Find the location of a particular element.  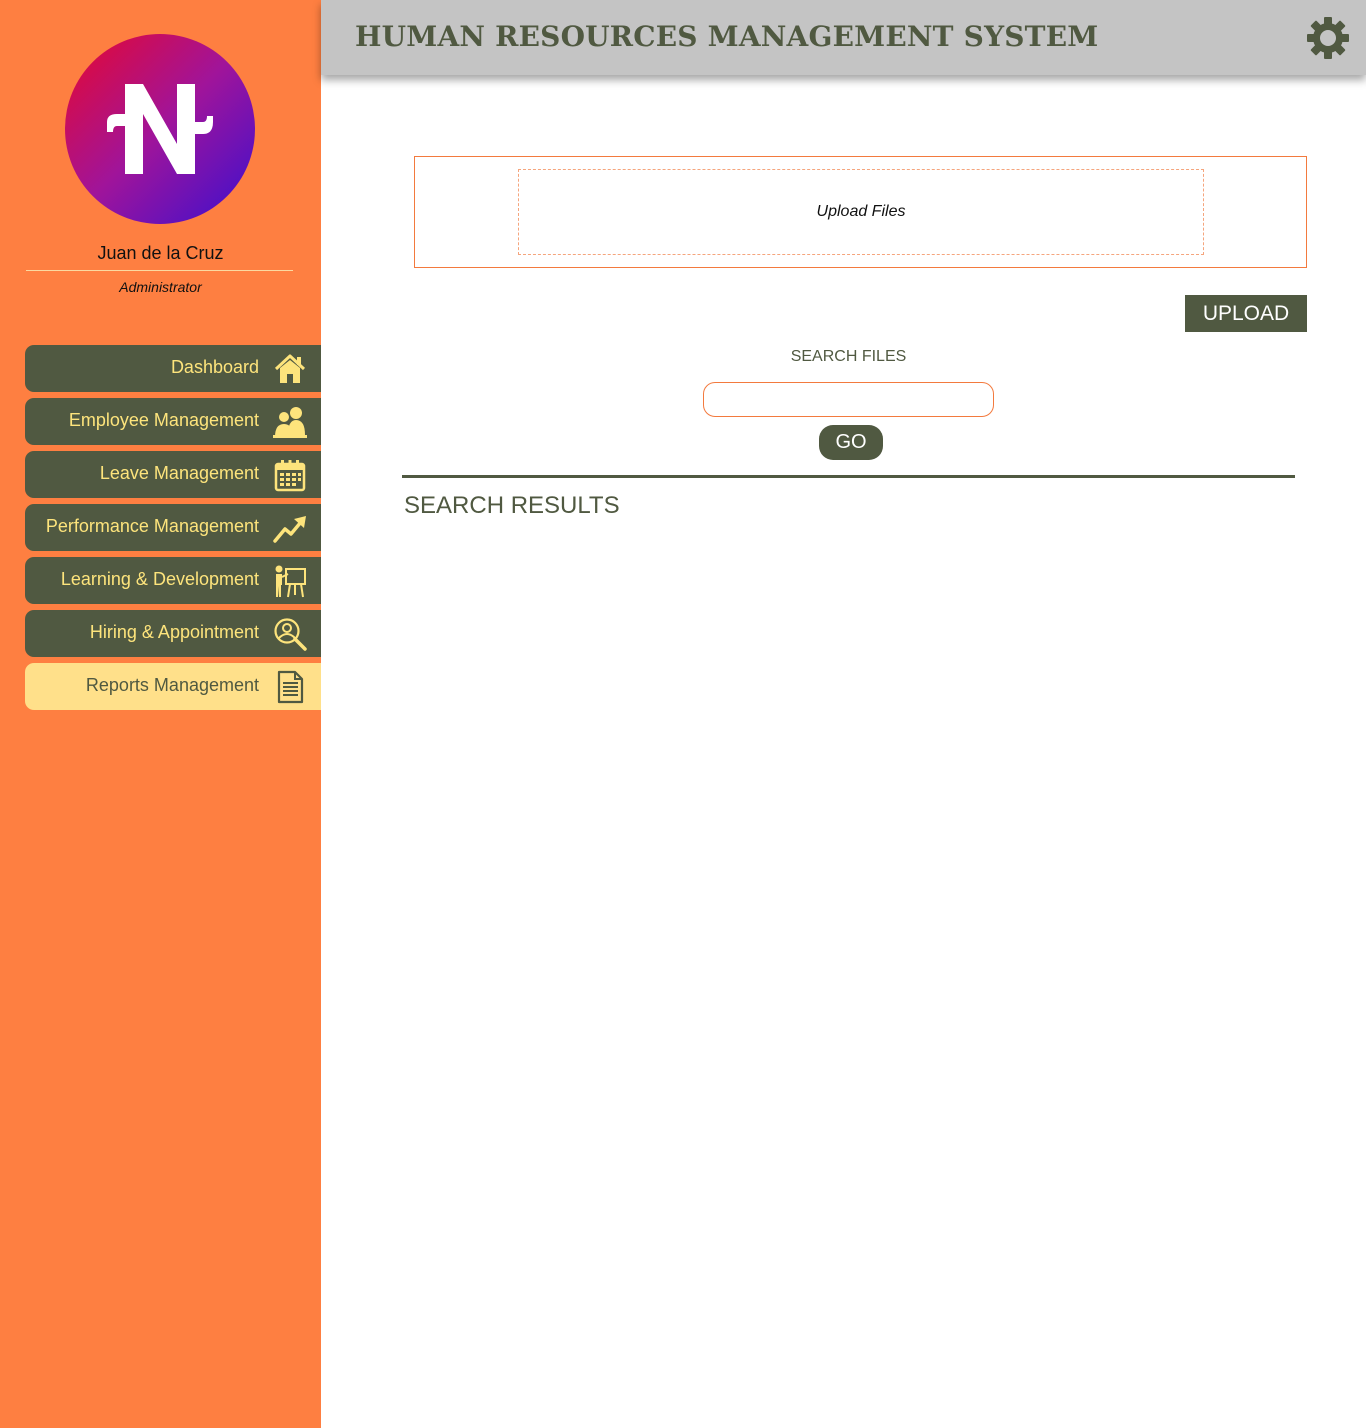

people-icon is located at coordinates (290, 422).